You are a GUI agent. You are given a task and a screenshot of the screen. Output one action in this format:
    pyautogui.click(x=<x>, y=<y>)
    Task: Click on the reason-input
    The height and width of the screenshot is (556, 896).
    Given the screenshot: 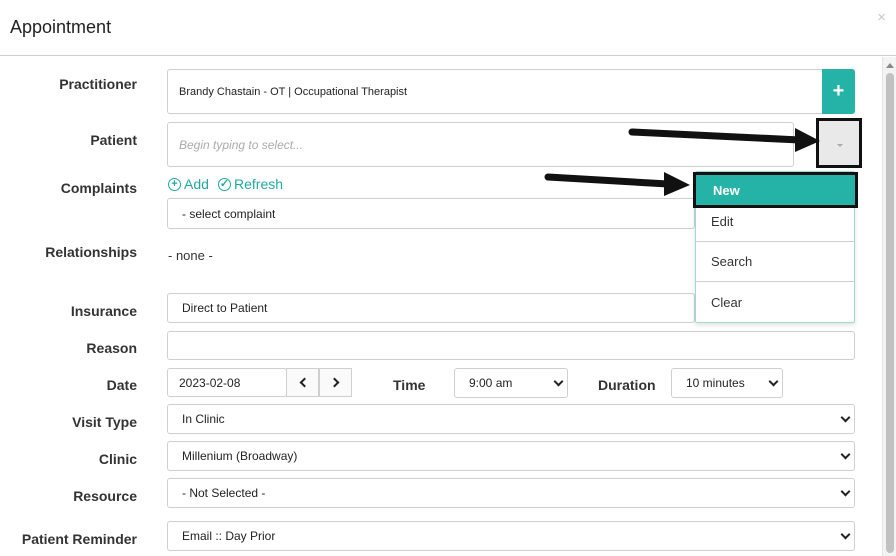 What is the action you would take?
    pyautogui.click(x=511, y=345)
    